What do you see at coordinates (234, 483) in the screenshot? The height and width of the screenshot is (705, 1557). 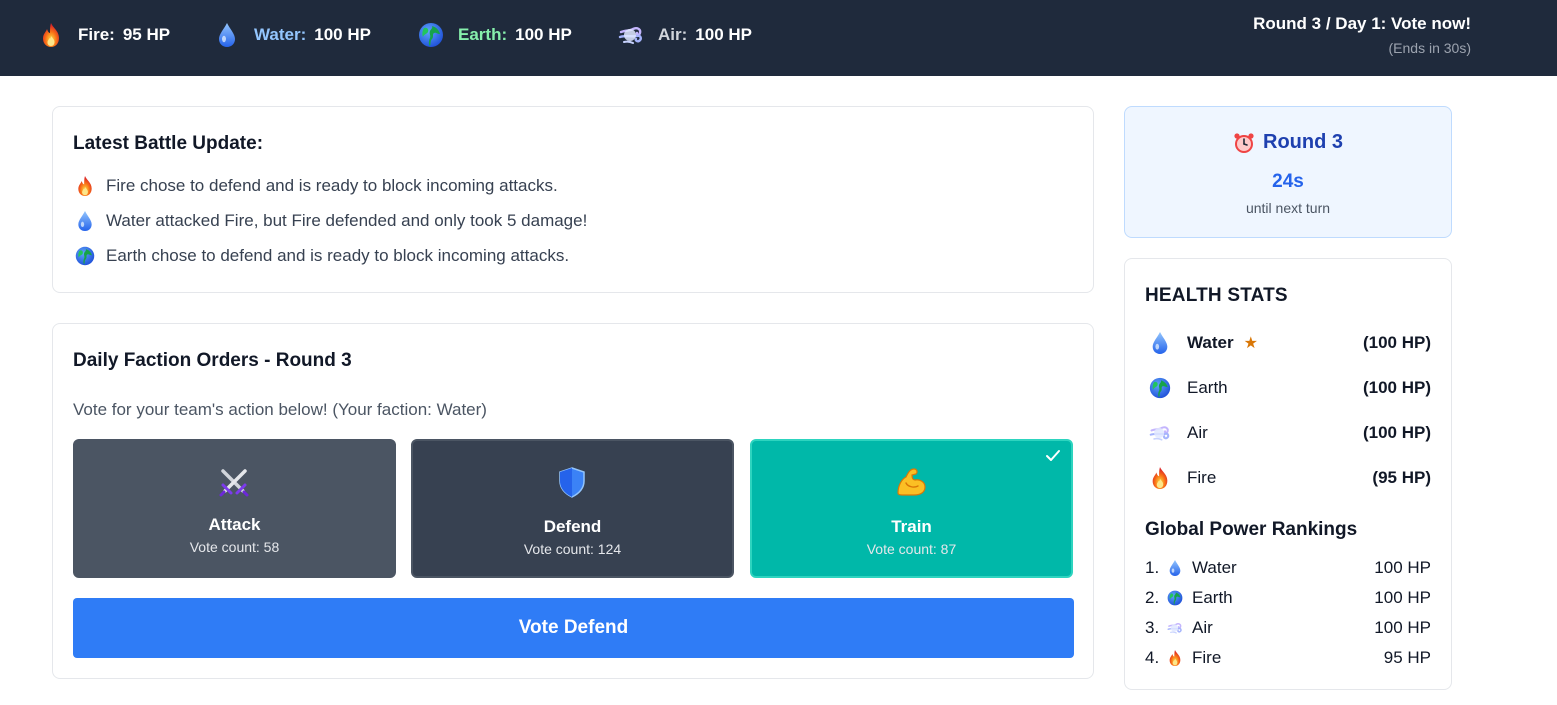 I see `crossed-swords-icon` at bounding box center [234, 483].